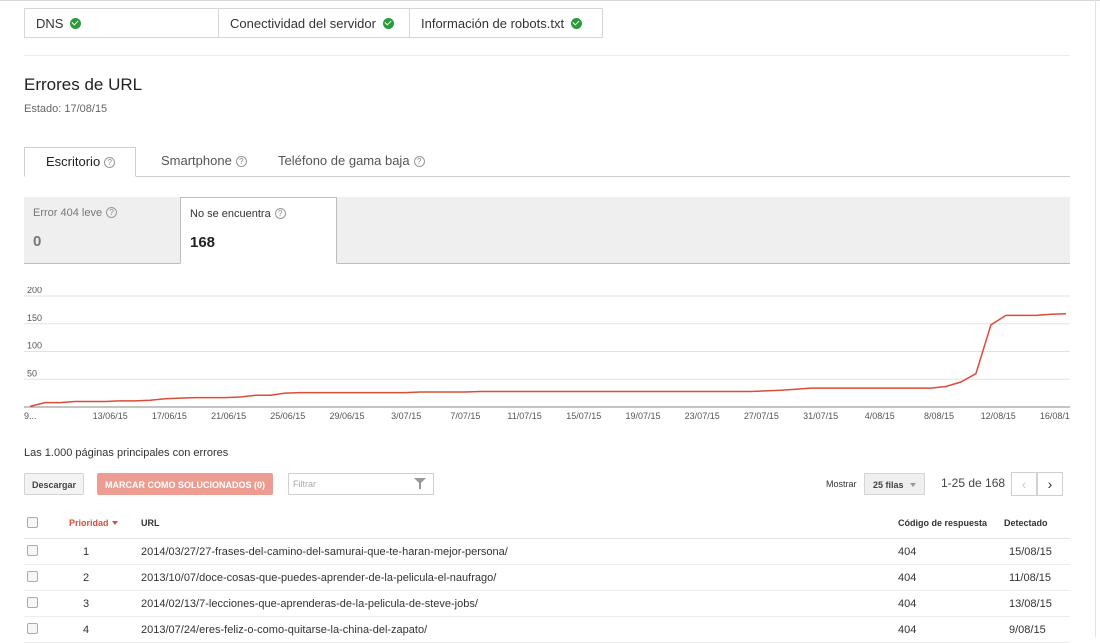 This screenshot has width=1100, height=643. Describe the element at coordinates (548, 360) in the screenshot. I see `series-line` at that location.